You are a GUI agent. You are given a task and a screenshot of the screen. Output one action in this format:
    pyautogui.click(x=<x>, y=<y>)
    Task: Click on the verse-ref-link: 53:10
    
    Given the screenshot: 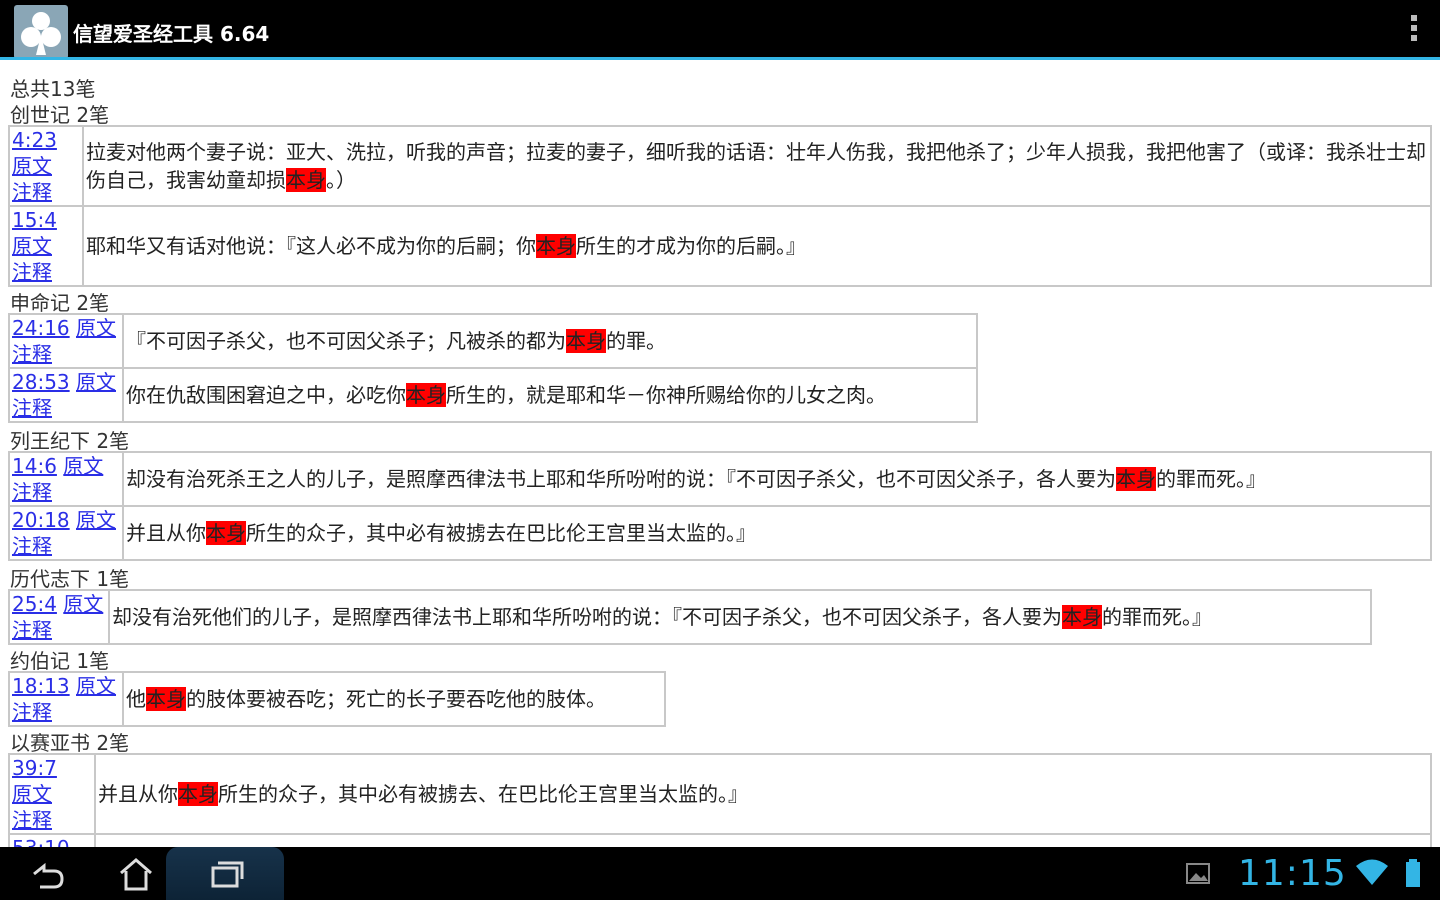 What is the action you would take?
    pyautogui.click(x=41, y=841)
    